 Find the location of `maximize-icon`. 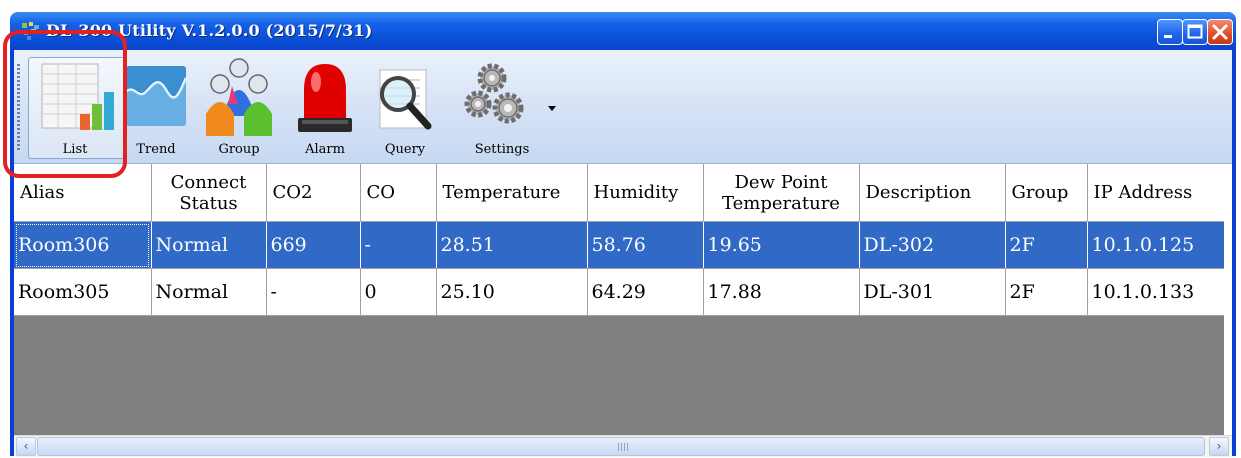

maximize-icon is located at coordinates (1195, 31).